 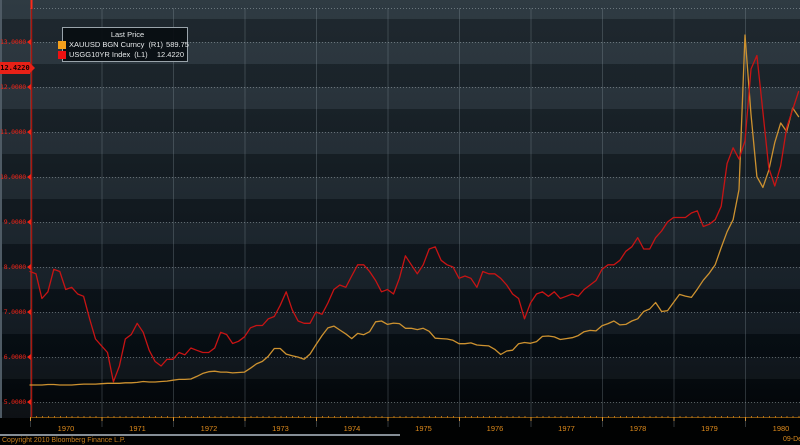 I want to click on x-axis-label: 1978, so click(x=638, y=428).